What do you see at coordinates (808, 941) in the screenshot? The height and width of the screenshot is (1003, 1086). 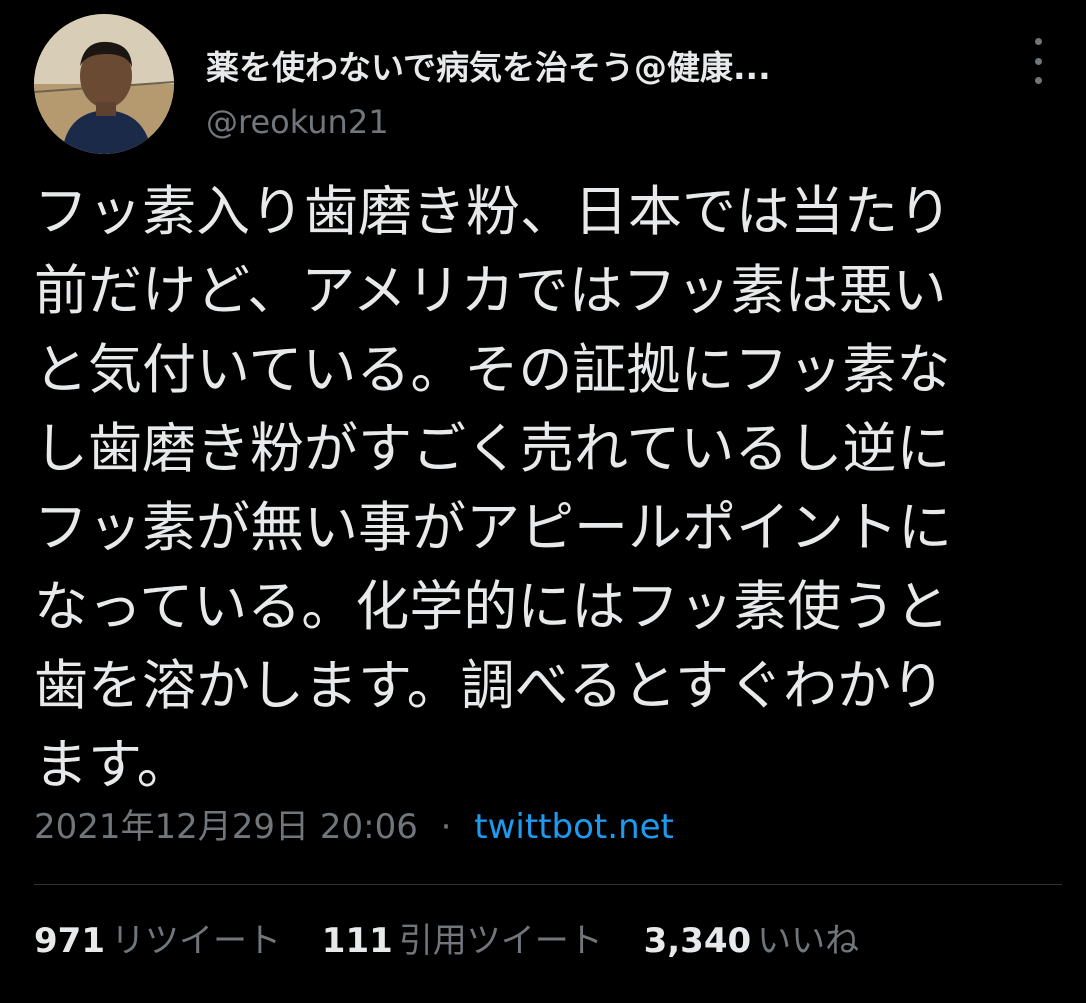 I see `likes-label: いいね` at bounding box center [808, 941].